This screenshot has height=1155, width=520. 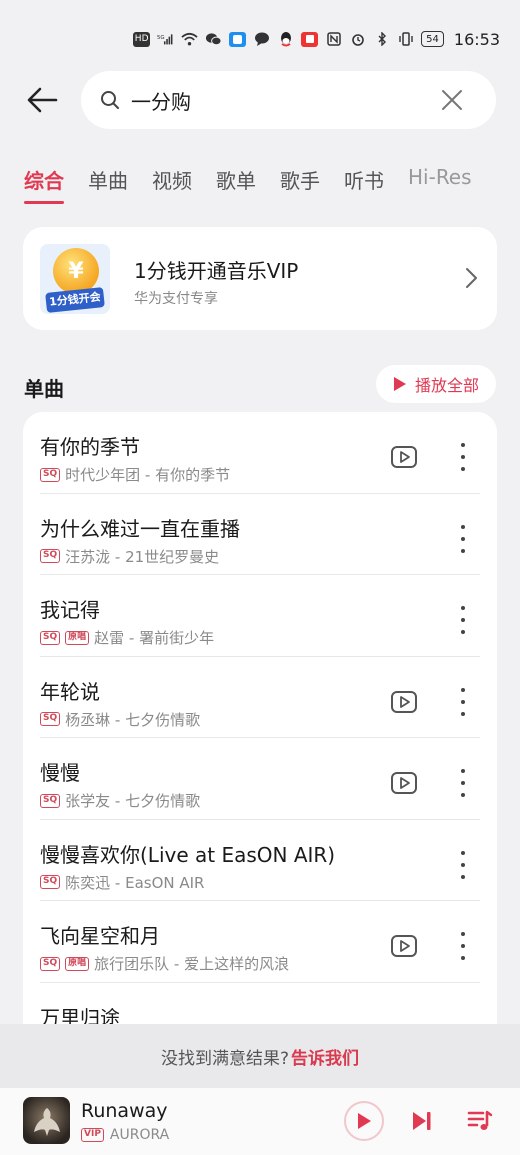 I want to click on status-bar: HD 5G 54 16:53, so click(x=260, y=39).